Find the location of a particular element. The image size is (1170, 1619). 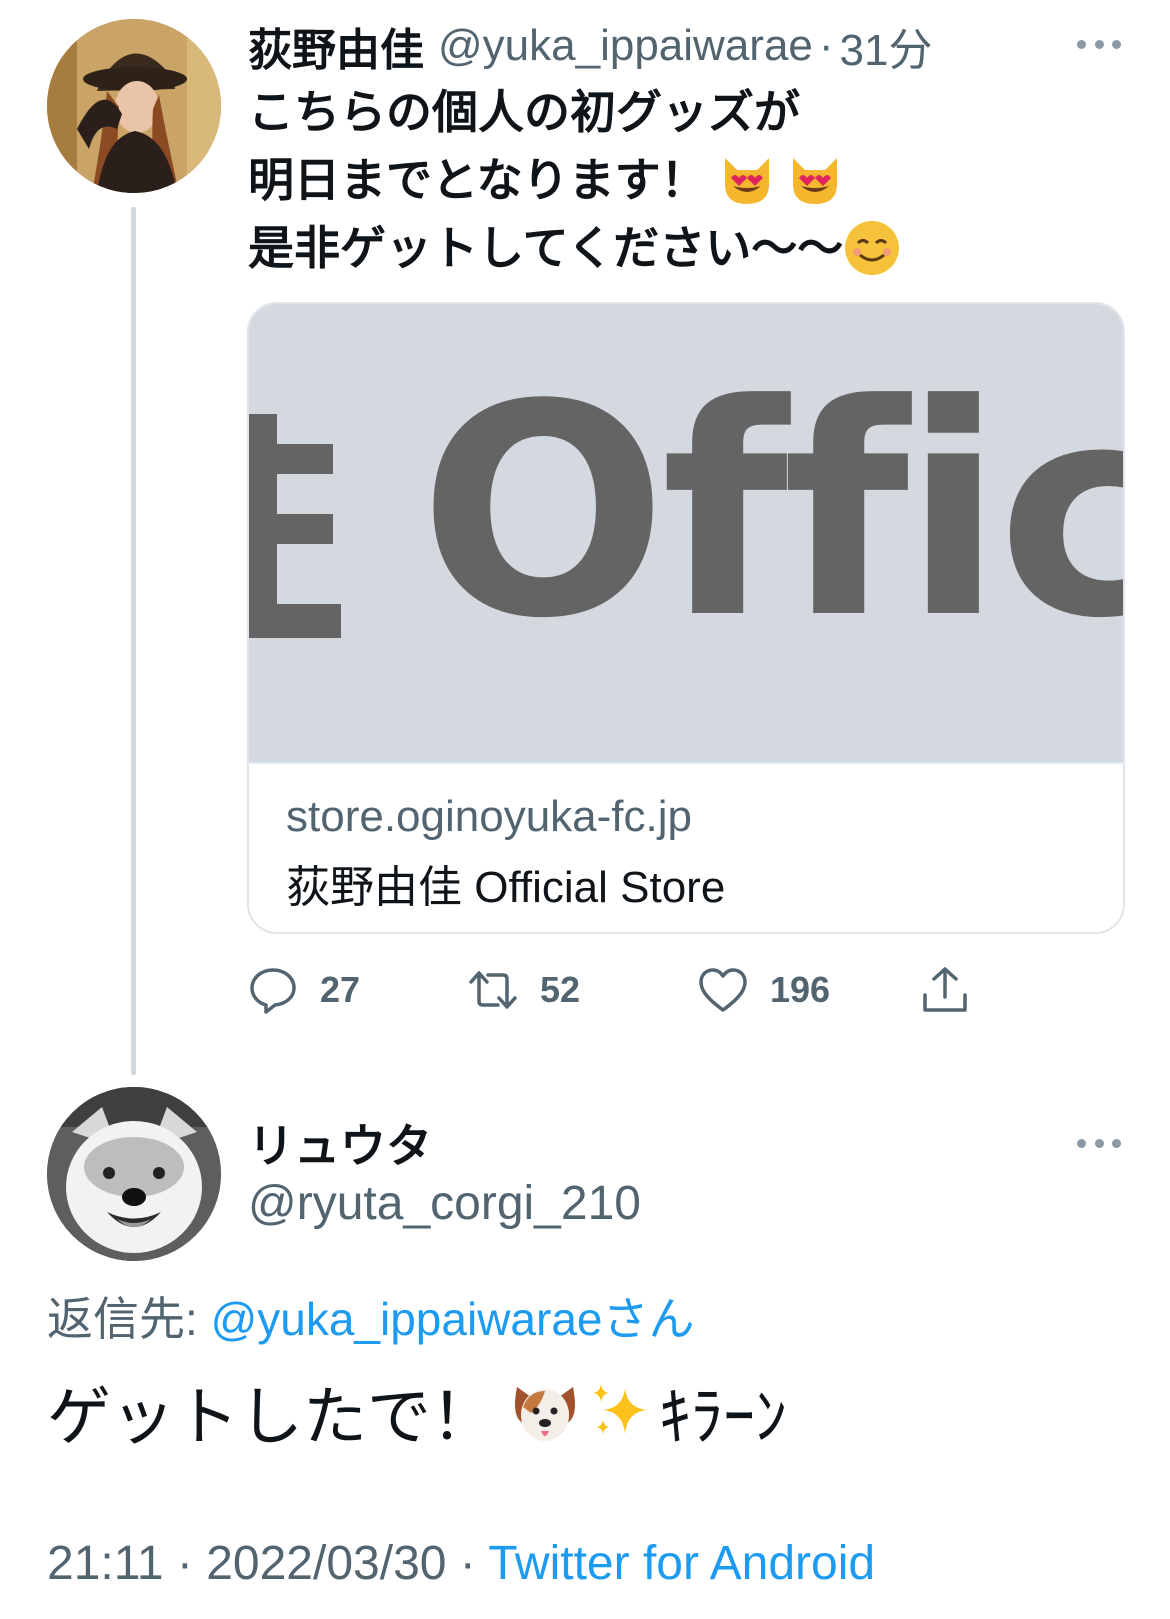

dog-face-icon is located at coordinates (545, 1414).